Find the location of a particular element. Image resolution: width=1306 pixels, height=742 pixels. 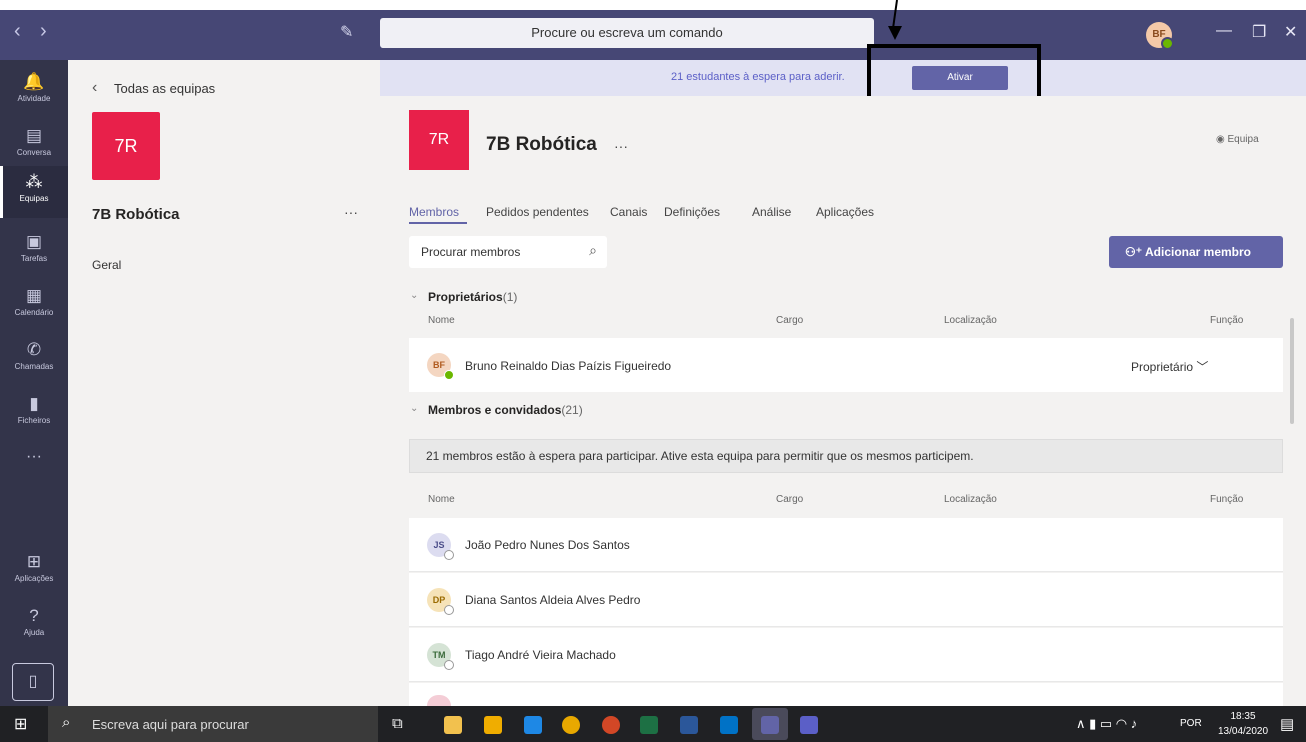

powerpoint-icon is located at coordinates (611, 725).